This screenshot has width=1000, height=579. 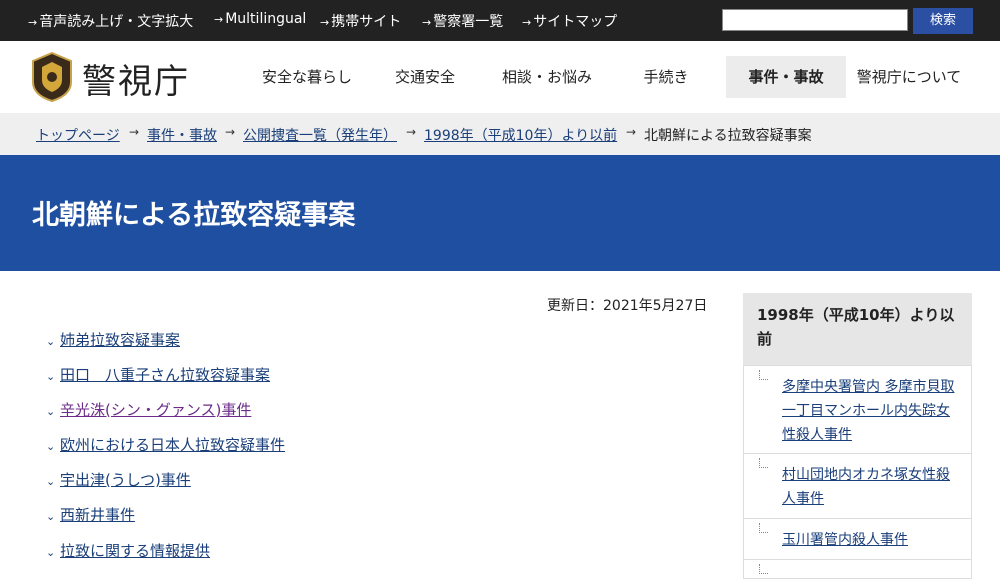 What do you see at coordinates (872, 411) in the screenshot?
I see `sidebar-link: 多摩中央署管内 多摩市貝取一丁目マンホール内失踪女性殺人事件` at bounding box center [872, 411].